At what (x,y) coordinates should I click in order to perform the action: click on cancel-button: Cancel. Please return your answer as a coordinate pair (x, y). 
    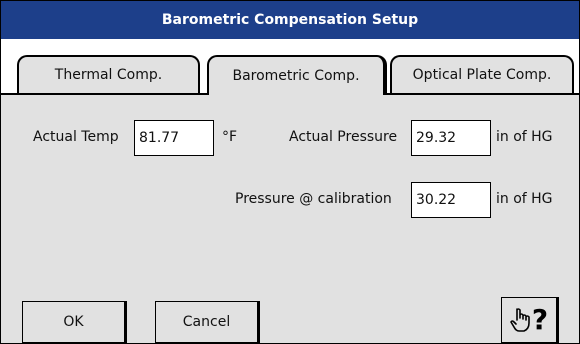
    Looking at the image, I should click on (207, 322).